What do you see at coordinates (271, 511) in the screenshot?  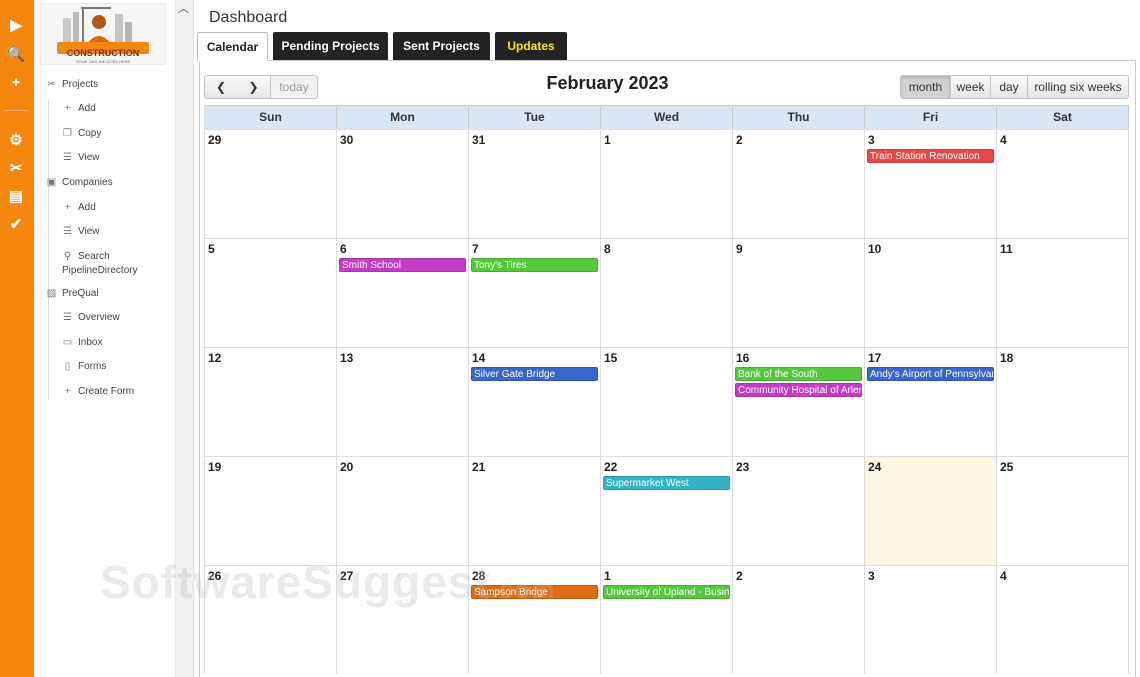 I see `day-cell: 19` at bounding box center [271, 511].